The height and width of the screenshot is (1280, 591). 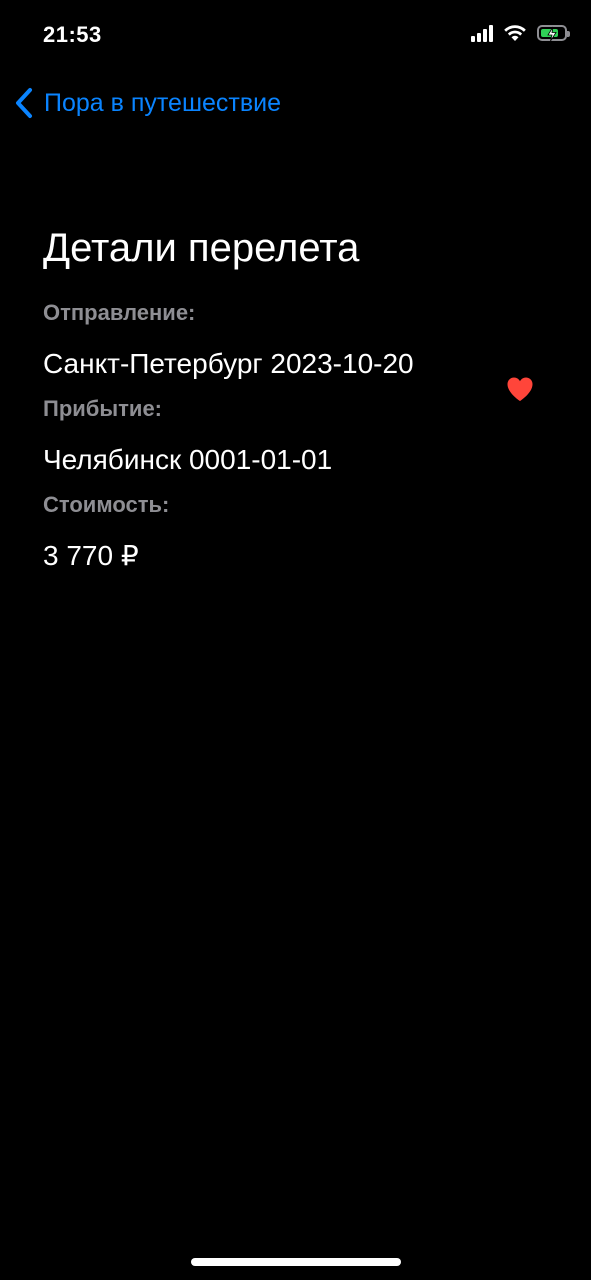 I want to click on heart-icon, so click(x=520, y=389).